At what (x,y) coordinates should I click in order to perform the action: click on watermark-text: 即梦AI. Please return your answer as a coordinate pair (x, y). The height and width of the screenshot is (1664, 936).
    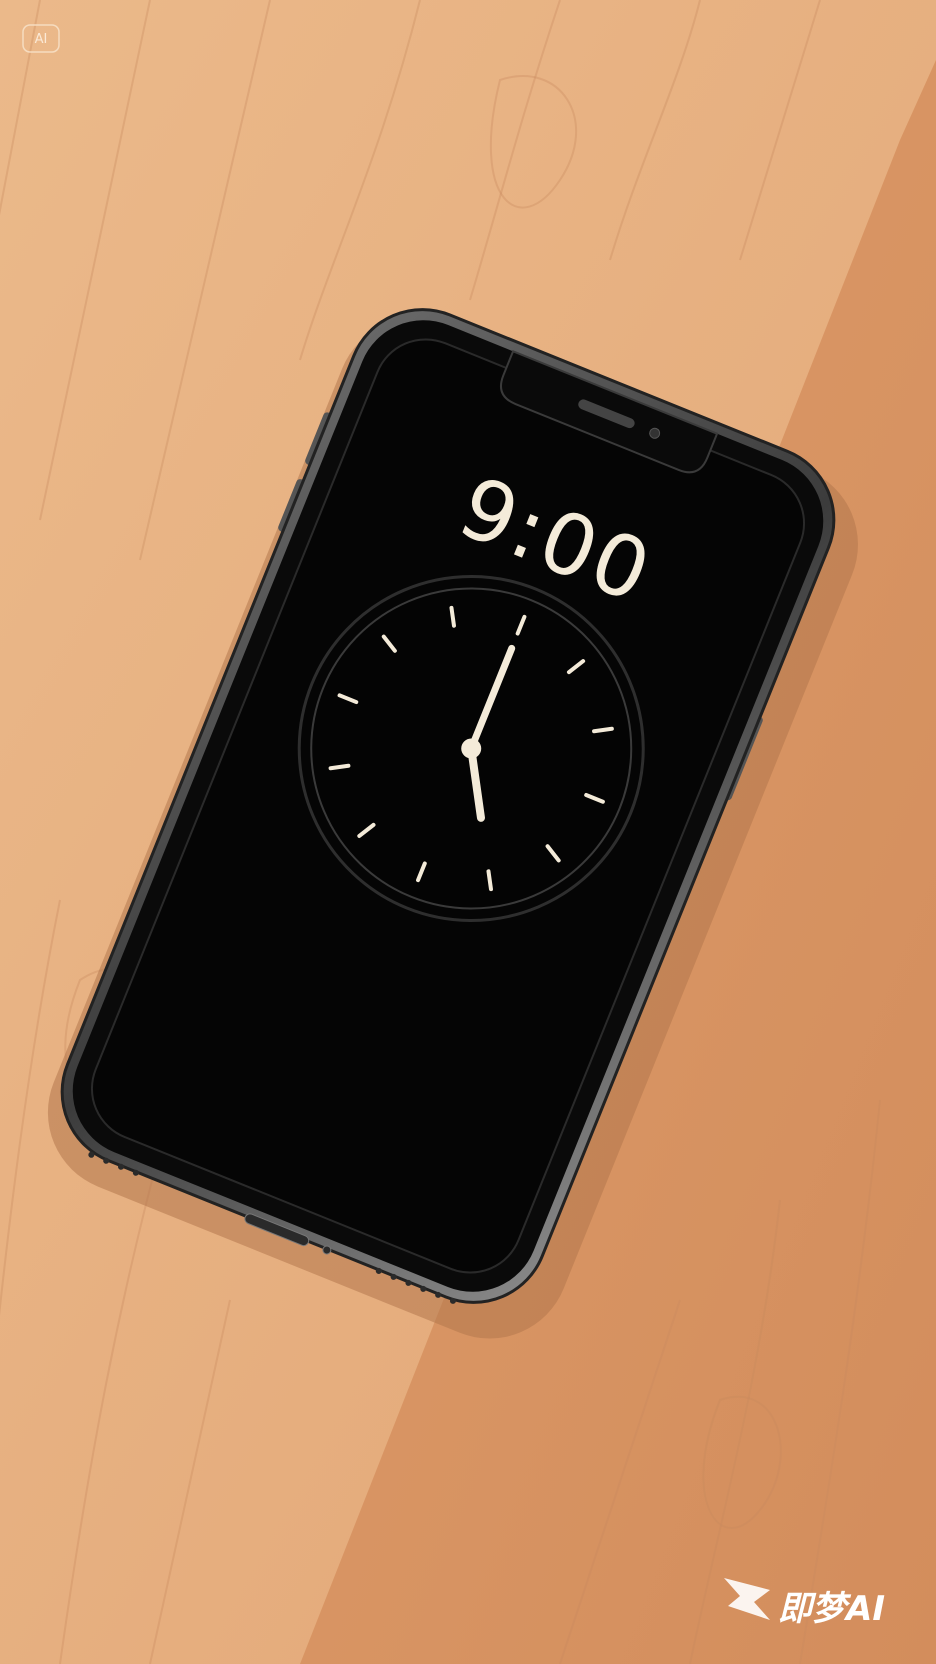
    Looking at the image, I should click on (831, 1609).